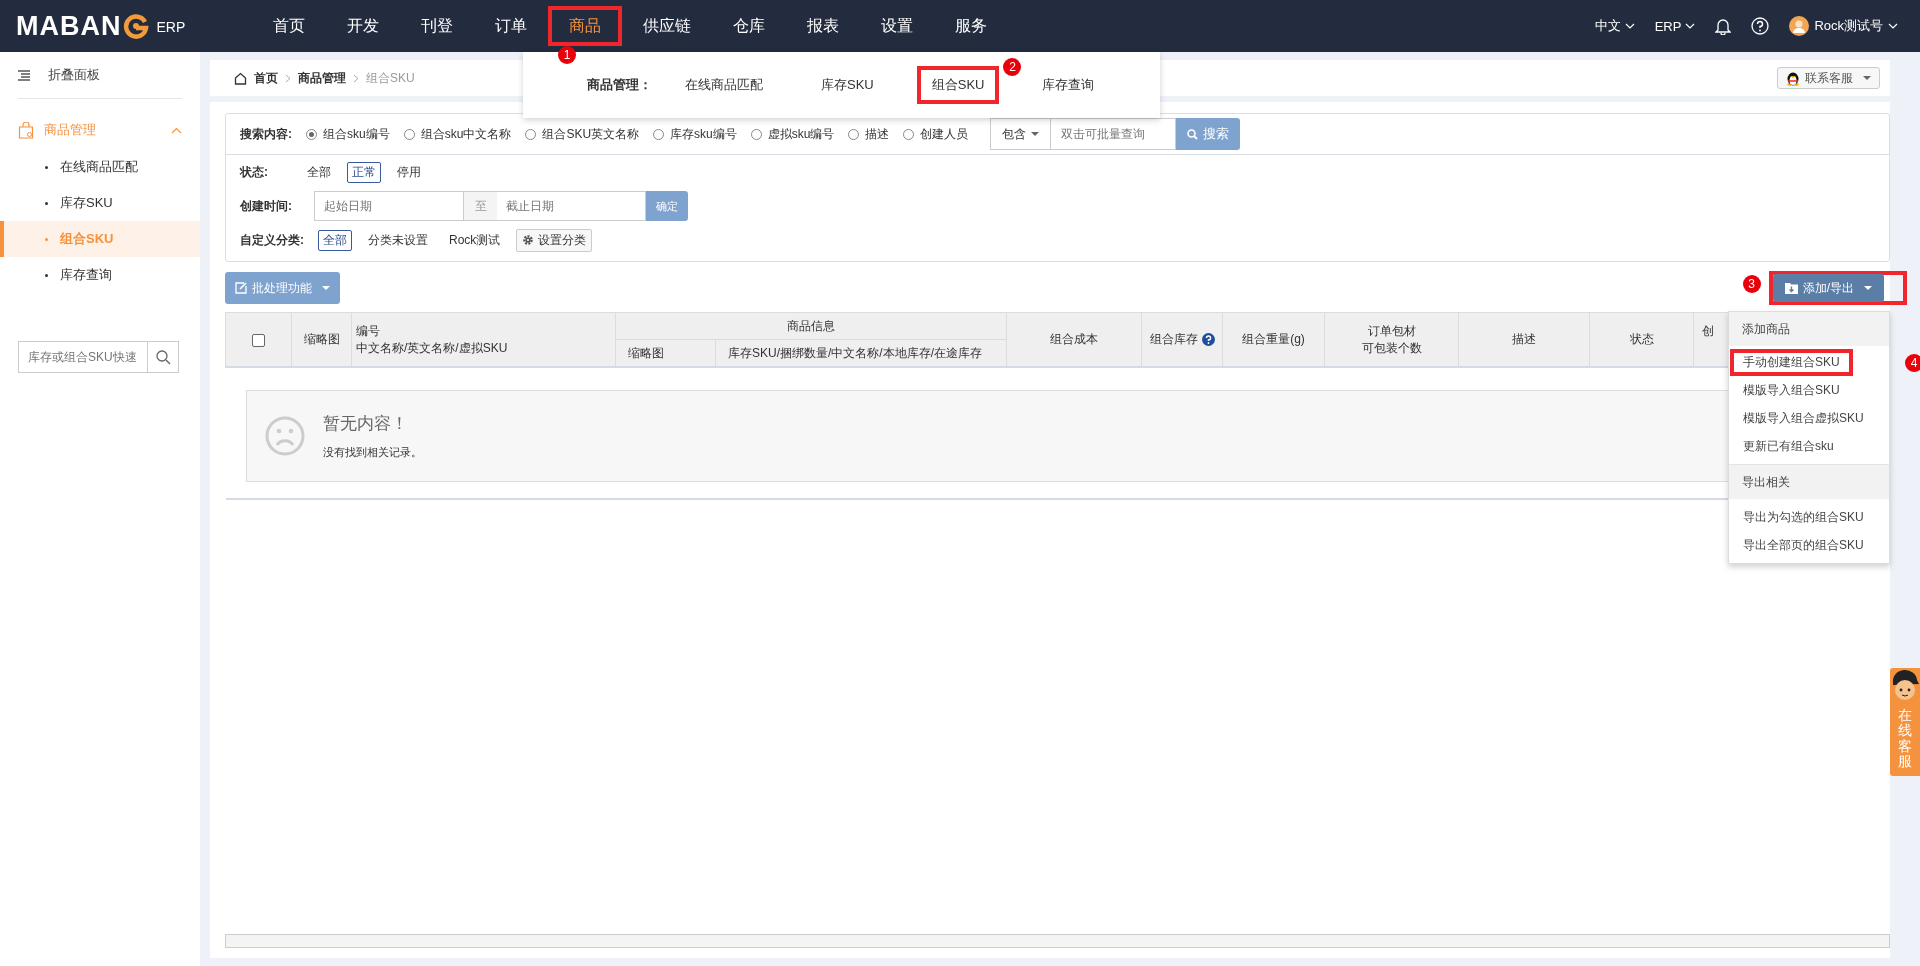 The height and width of the screenshot is (966, 1920). What do you see at coordinates (1791, 288) in the screenshot?
I see `download-folder-icon` at bounding box center [1791, 288].